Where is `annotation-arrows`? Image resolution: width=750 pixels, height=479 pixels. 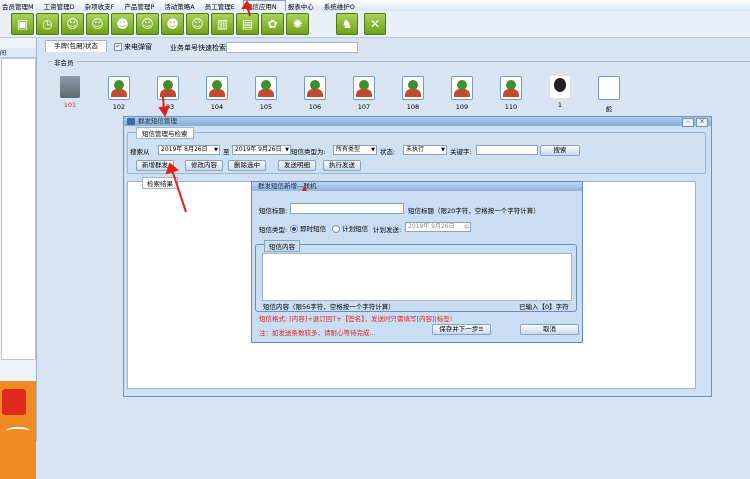 annotation-arrows is located at coordinates (232, 106).